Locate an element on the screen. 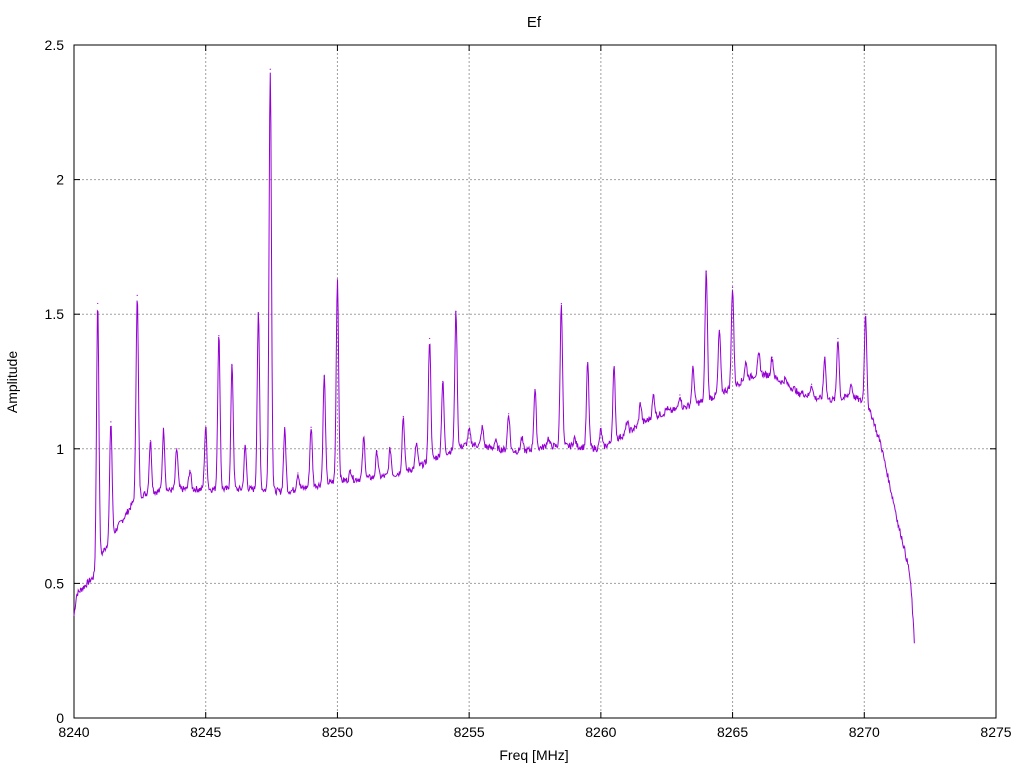  y-axis-label: Amplitude is located at coordinates (12, 382).